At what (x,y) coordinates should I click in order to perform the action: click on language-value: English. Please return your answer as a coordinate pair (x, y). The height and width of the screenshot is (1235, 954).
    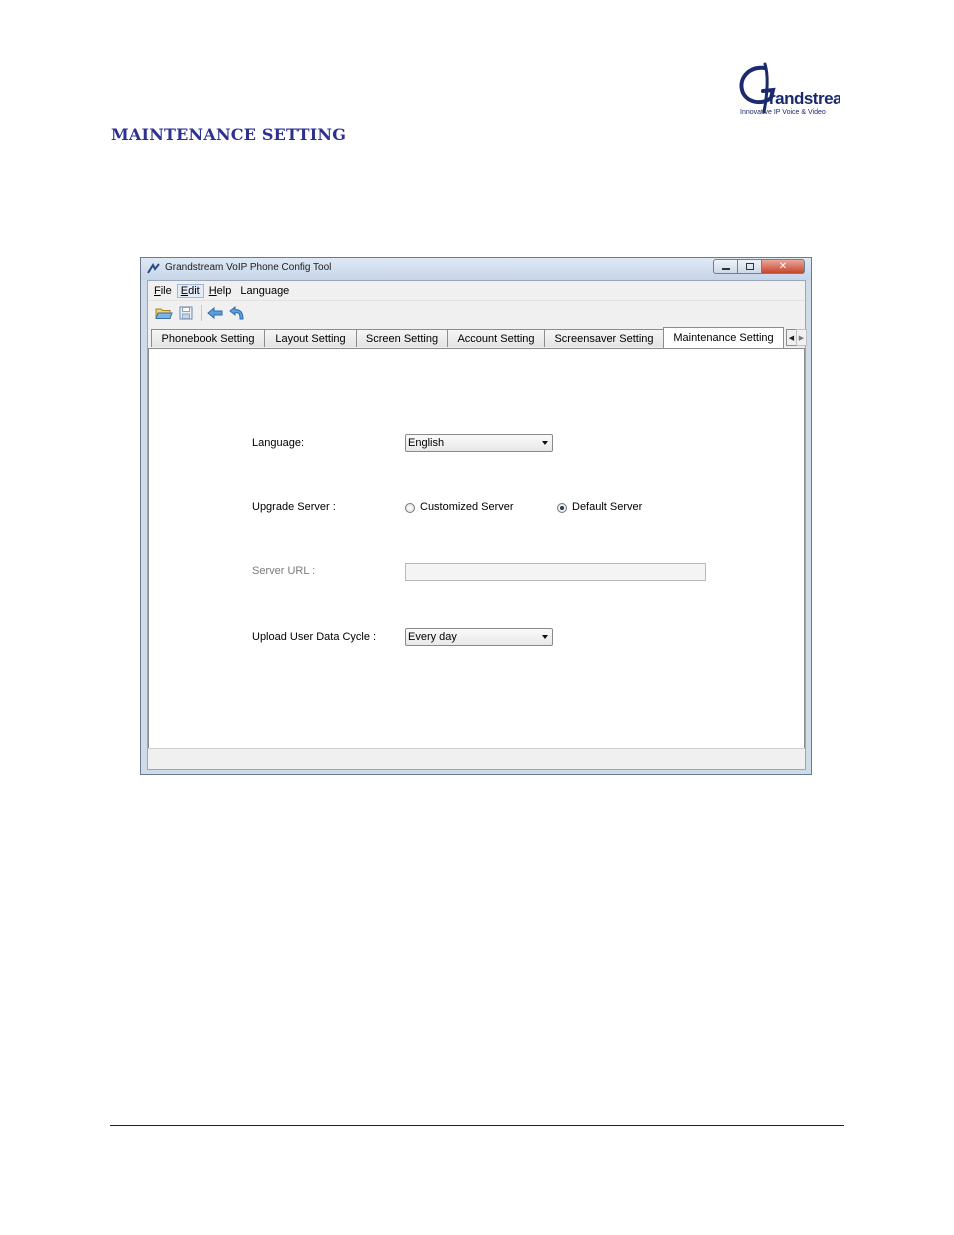
    Looking at the image, I should click on (426, 443).